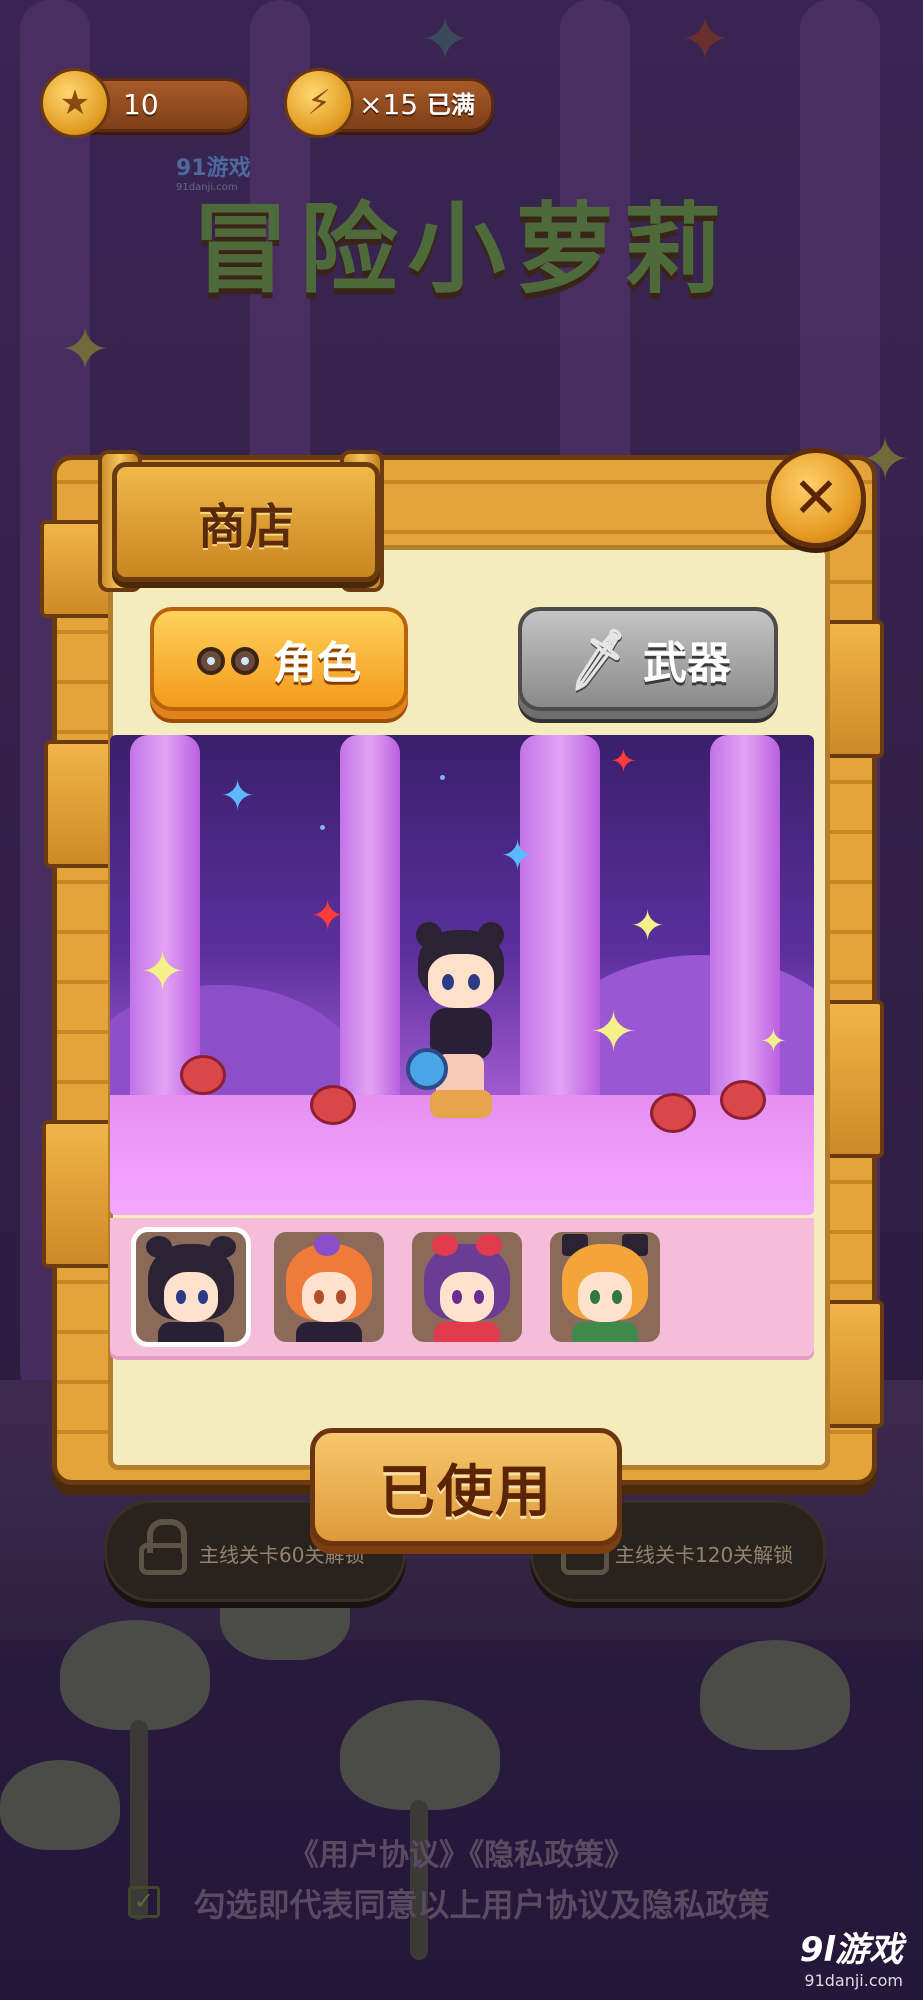  I want to click on close-button: ✕, so click(816, 498).